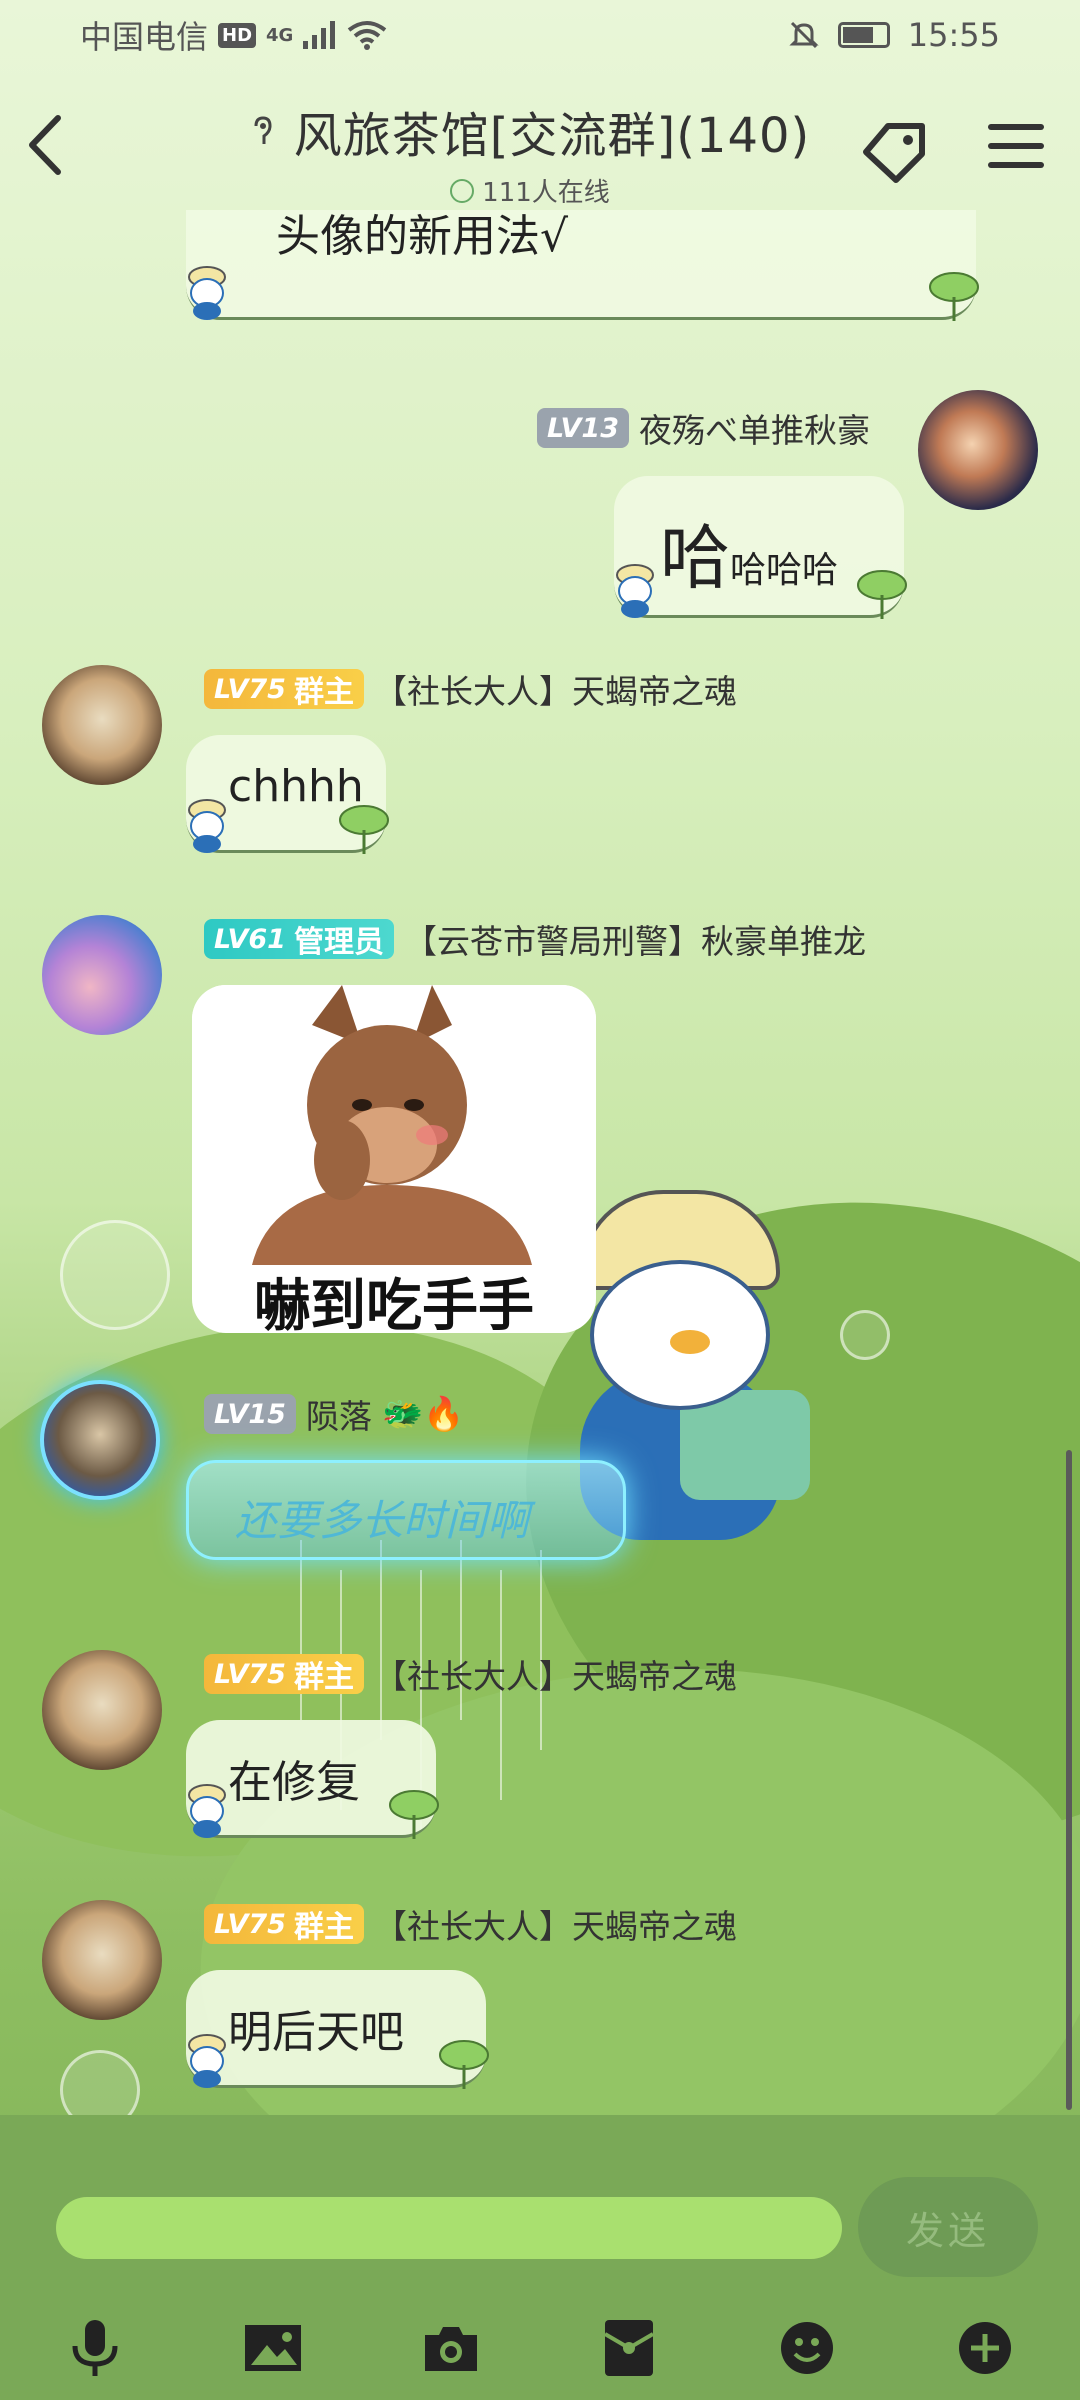  What do you see at coordinates (287, 794) in the screenshot?
I see `message-bubble: chhhh` at bounding box center [287, 794].